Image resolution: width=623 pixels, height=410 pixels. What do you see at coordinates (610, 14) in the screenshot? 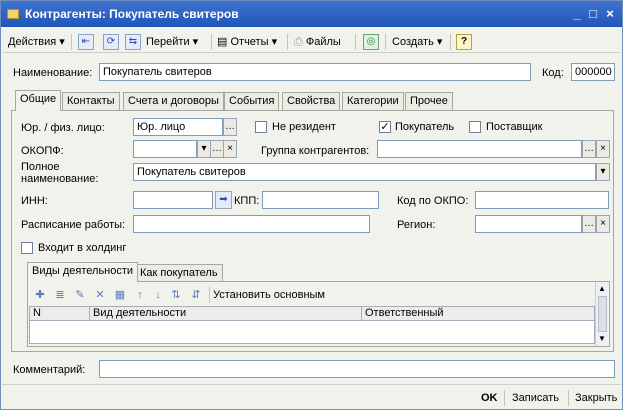
I see `close-window-button: ×` at bounding box center [610, 14].